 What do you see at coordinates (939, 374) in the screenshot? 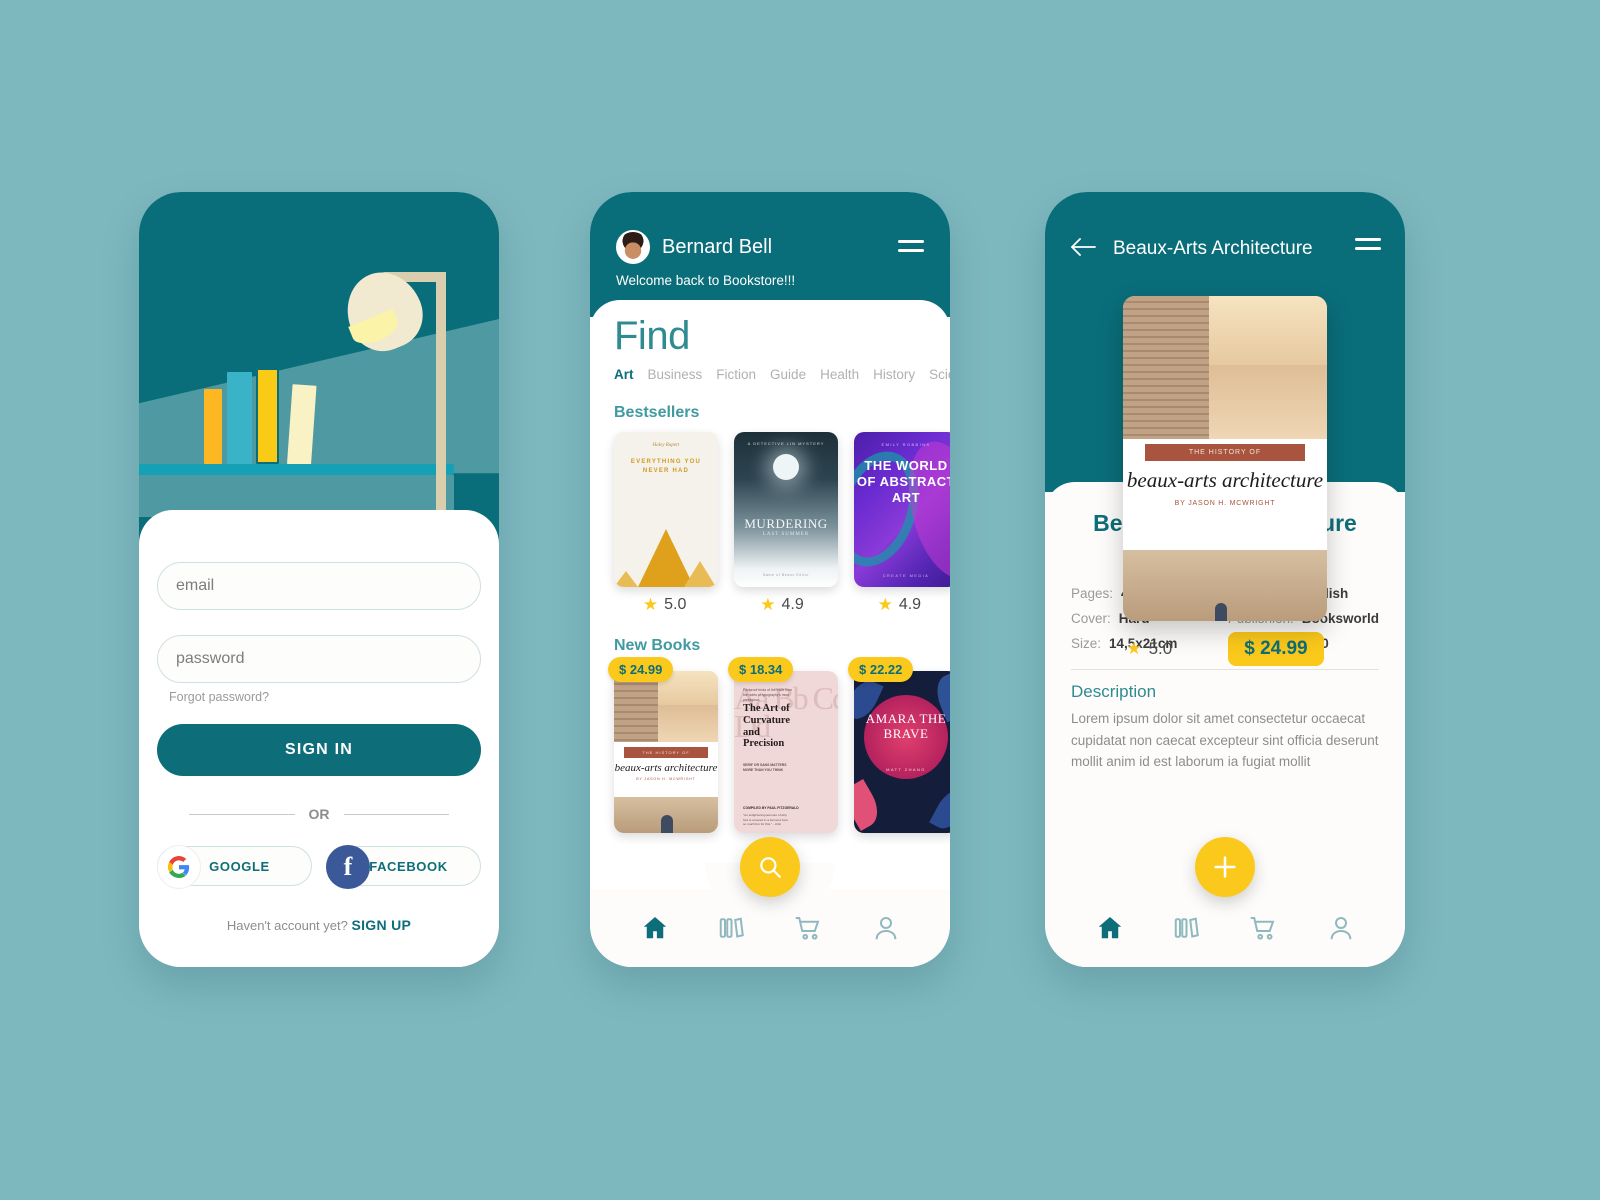
I see `tab-science: Scie` at bounding box center [939, 374].